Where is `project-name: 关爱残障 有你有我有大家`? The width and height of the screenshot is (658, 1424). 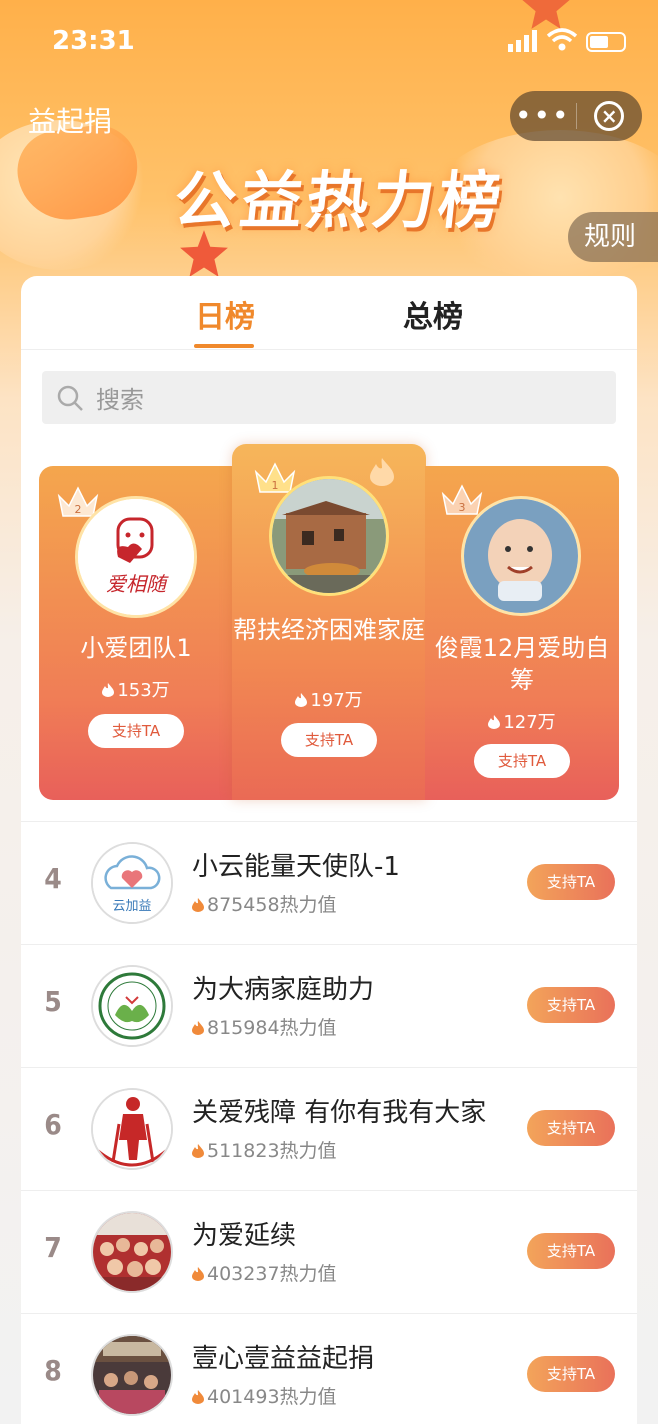
project-name: 关爱残障 有你有我有大家 is located at coordinates (339, 1113).